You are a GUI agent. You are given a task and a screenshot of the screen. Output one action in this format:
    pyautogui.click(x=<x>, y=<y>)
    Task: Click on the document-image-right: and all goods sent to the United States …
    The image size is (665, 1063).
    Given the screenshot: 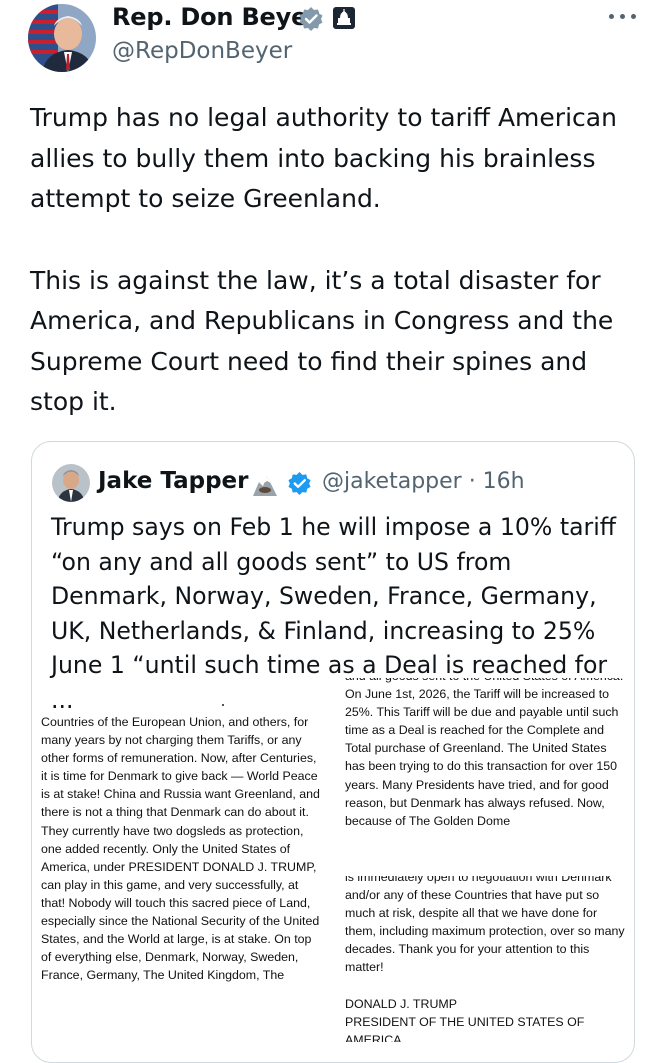 What is the action you would take?
    pyautogui.click(x=482, y=860)
    